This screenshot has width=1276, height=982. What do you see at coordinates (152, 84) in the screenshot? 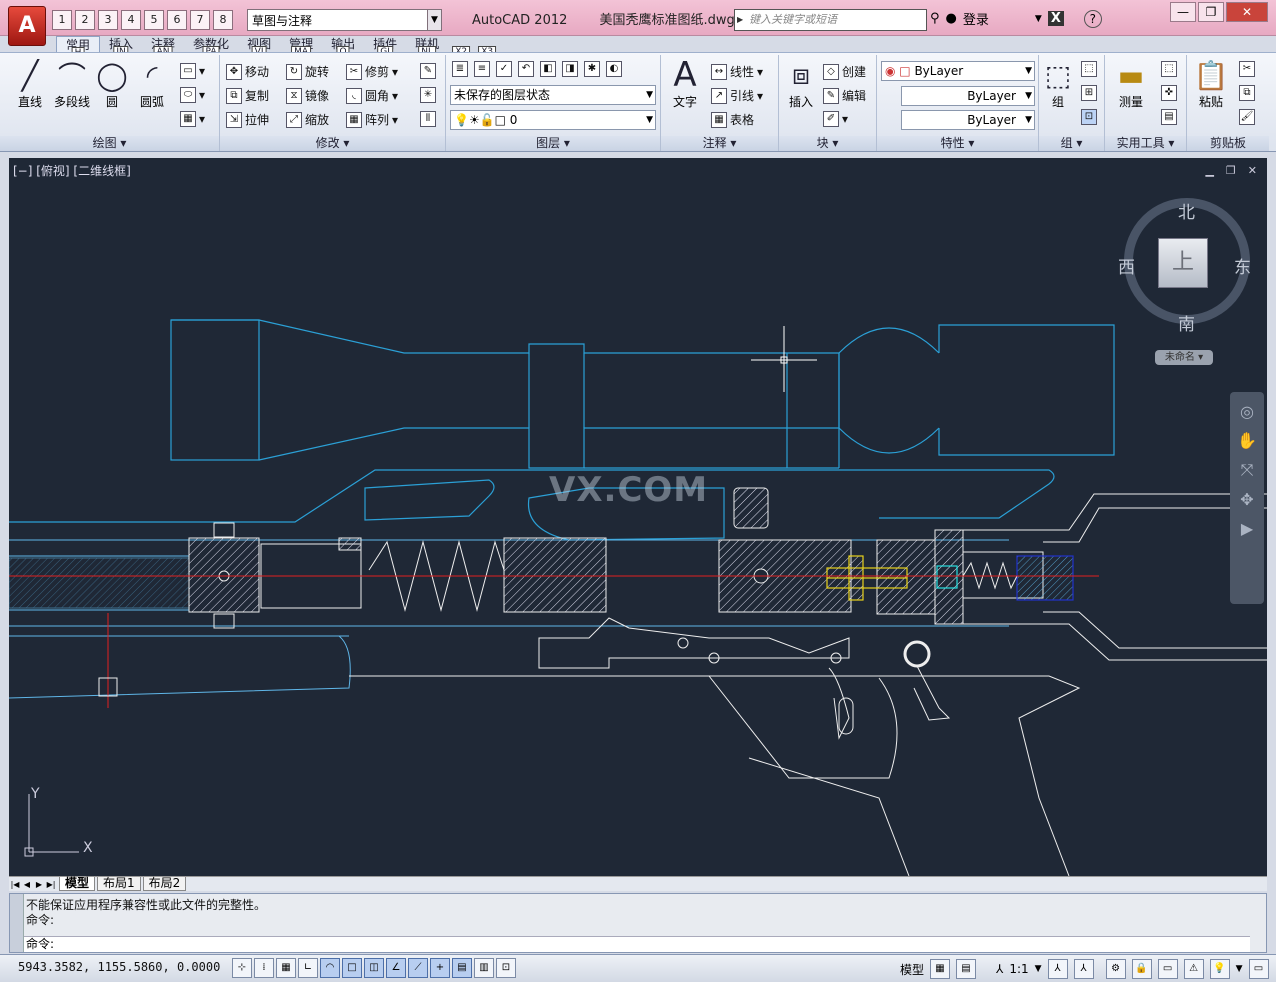
I see `arc-button: ◜ 圆弧` at bounding box center [152, 84].